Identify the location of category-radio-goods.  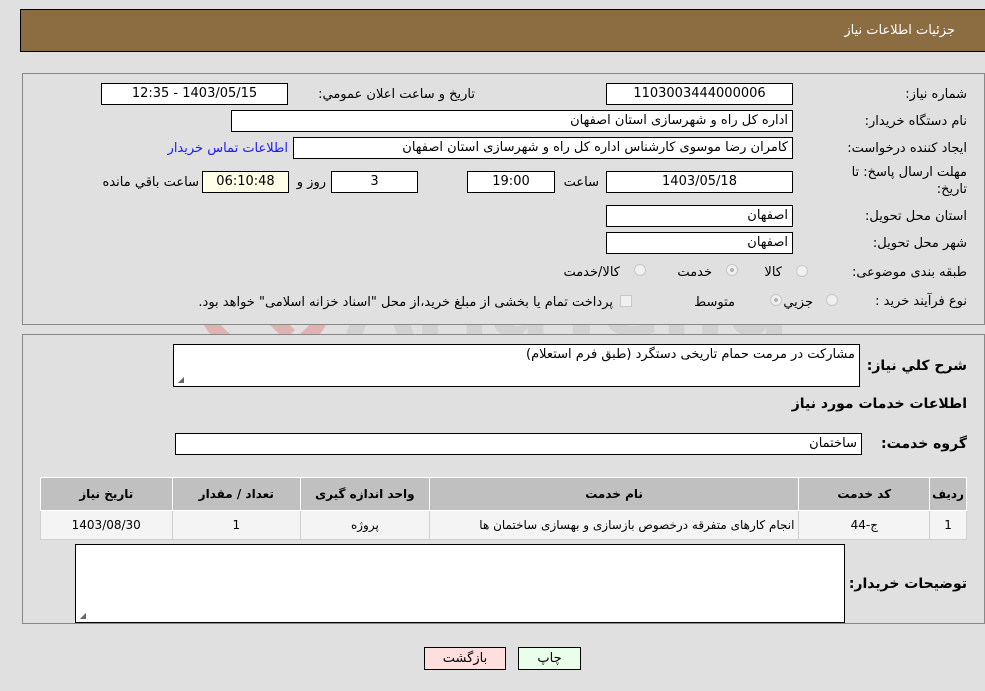
(802, 271).